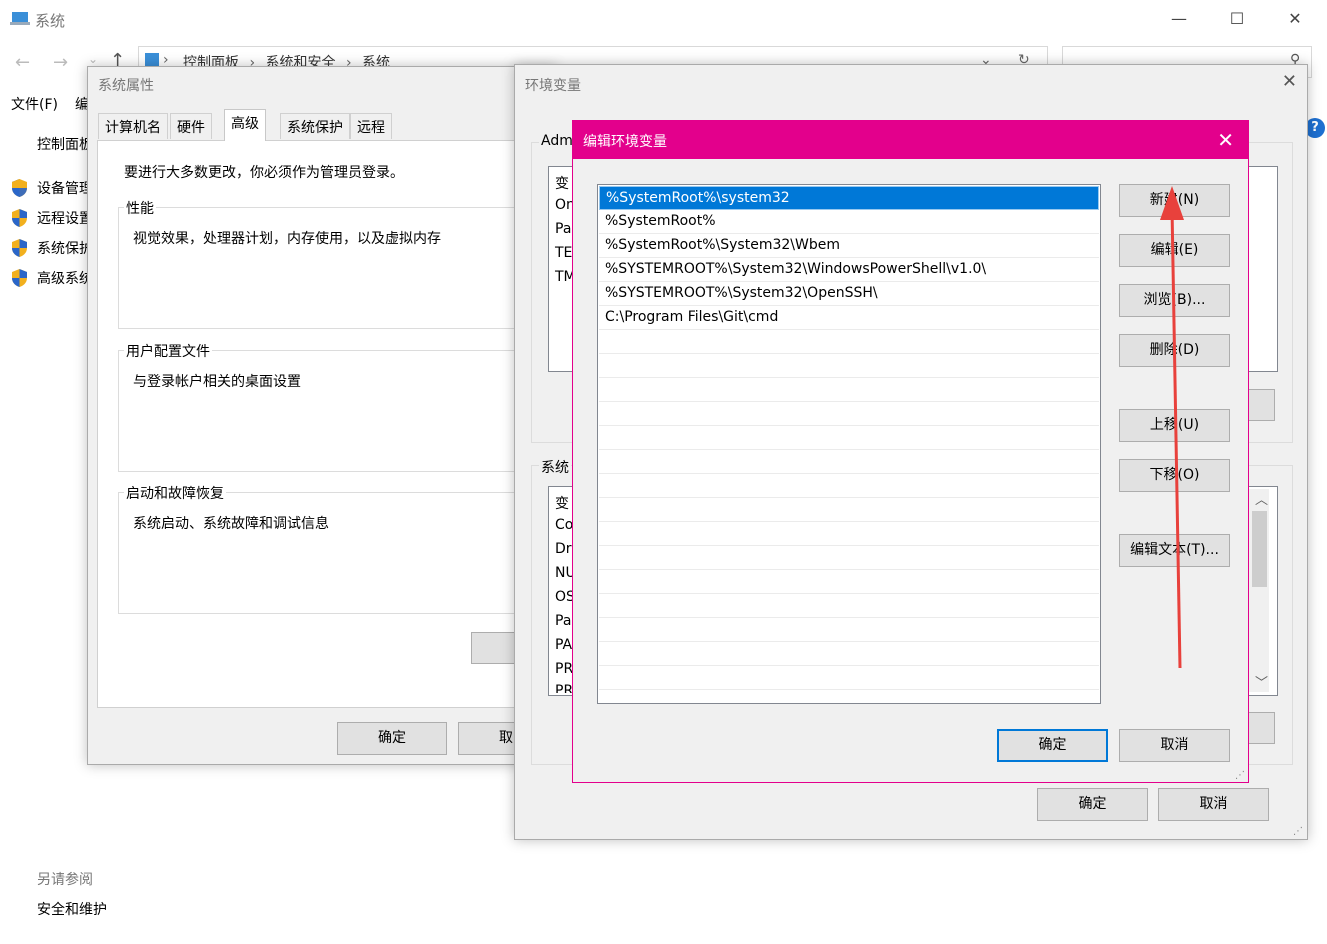 The width and height of the screenshot is (1327, 944). Describe the element at coordinates (337, 268) in the screenshot. I see `performance-group` at that location.